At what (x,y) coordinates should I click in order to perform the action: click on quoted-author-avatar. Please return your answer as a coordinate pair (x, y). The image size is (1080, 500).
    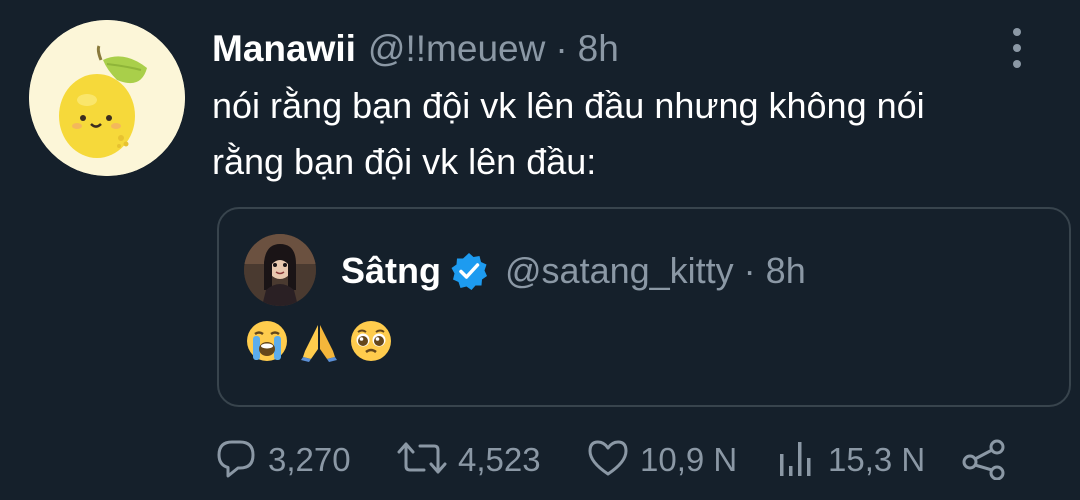
    Looking at the image, I should click on (280, 270).